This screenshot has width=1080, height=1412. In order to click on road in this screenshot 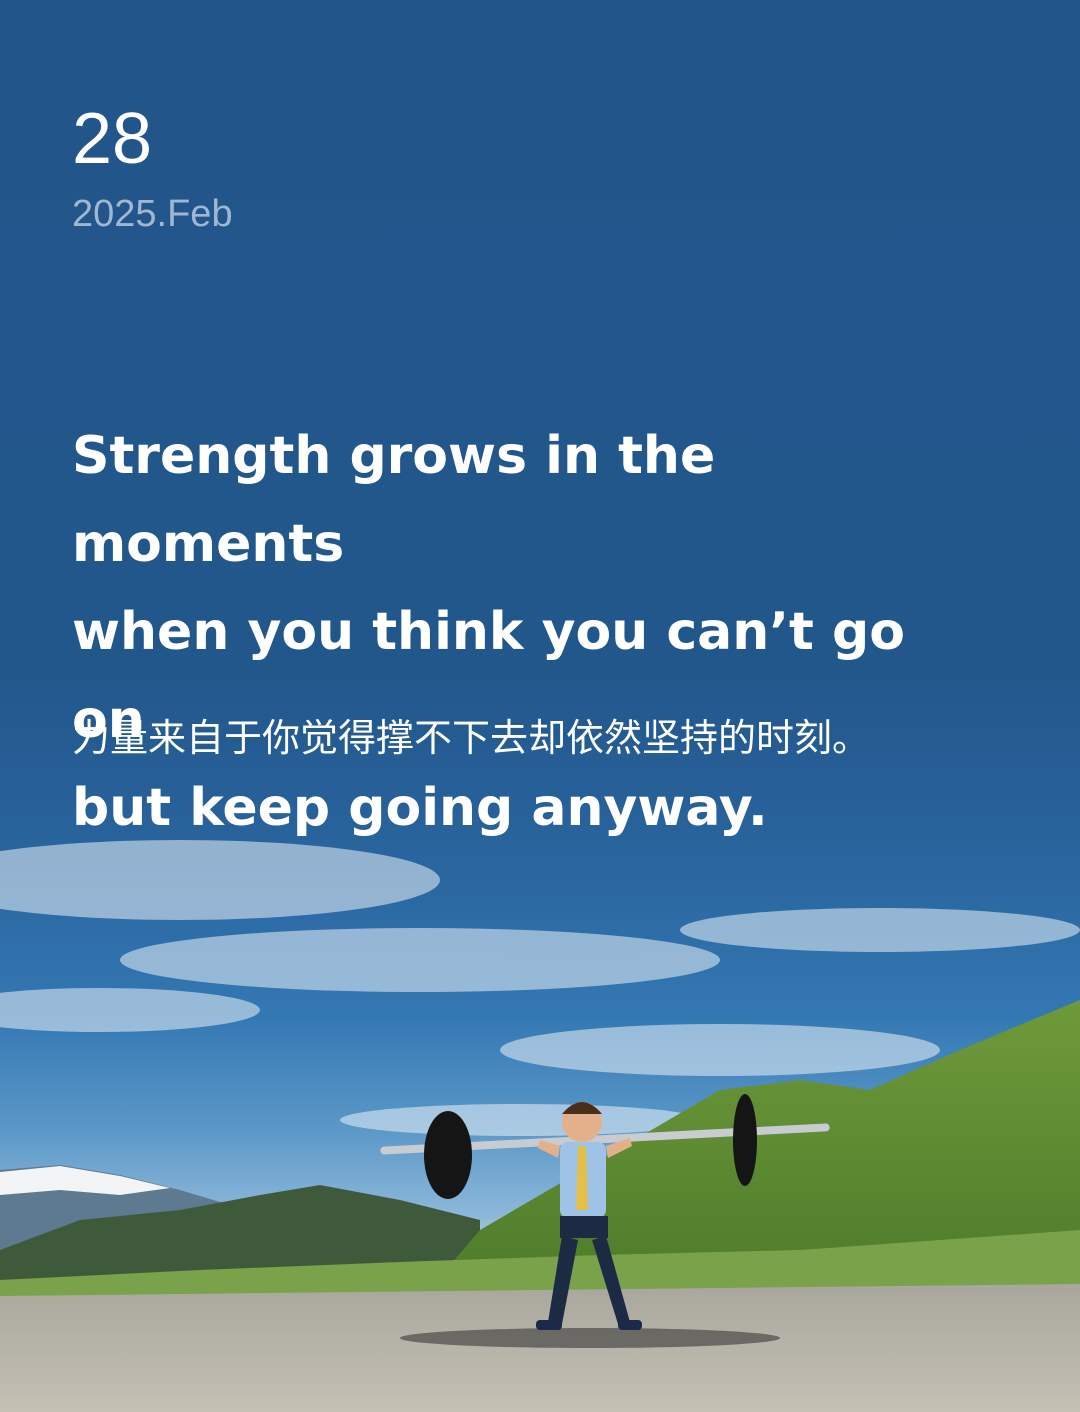, I will do `click(540, 1348)`.